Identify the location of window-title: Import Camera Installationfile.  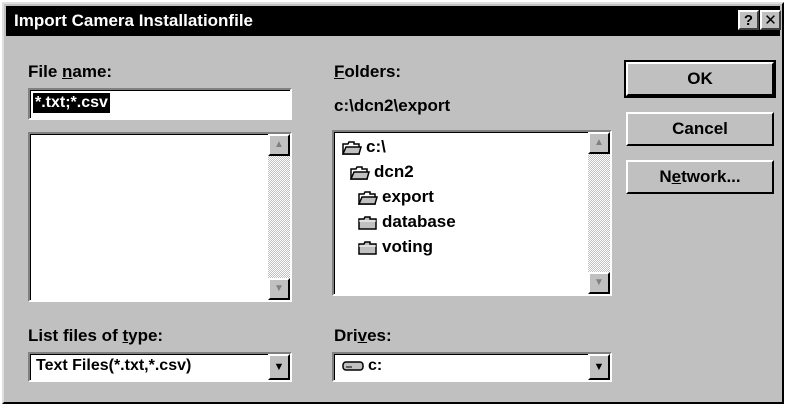
(133, 20).